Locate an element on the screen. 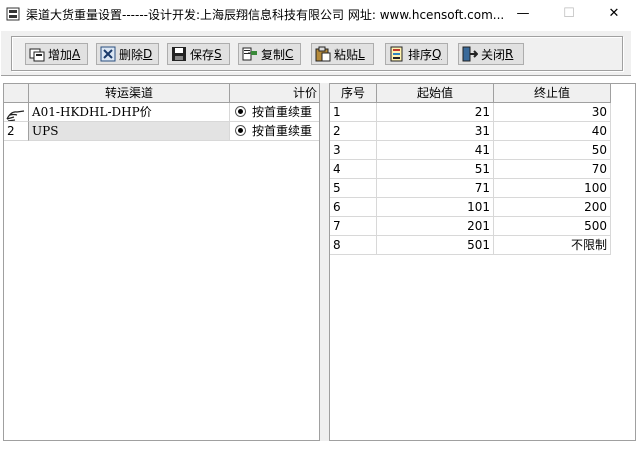 This screenshot has width=637, height=460. seq-cell: 3 is located at coordinates (353, 150).